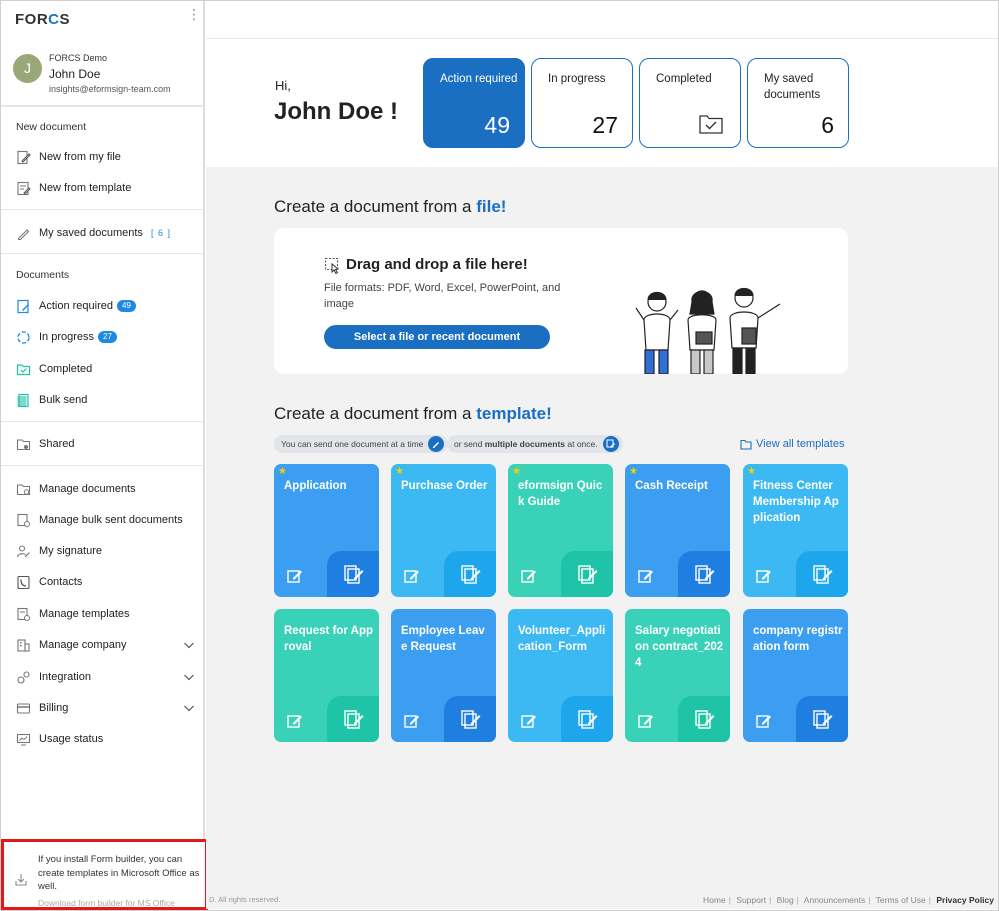 Image resolution: width=999 pixels, height=911 pixels. Describe the element at coordinates (73, 188) in the screenshot. I see `sidebar-item-new-from-template: New from template` at that location.